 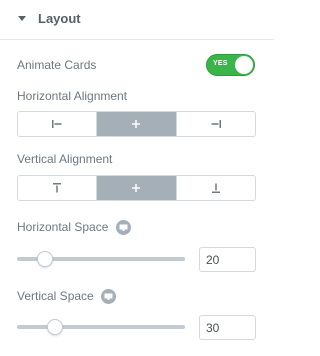 I want to click on align-bottom-button, so click(x=215, y=188).